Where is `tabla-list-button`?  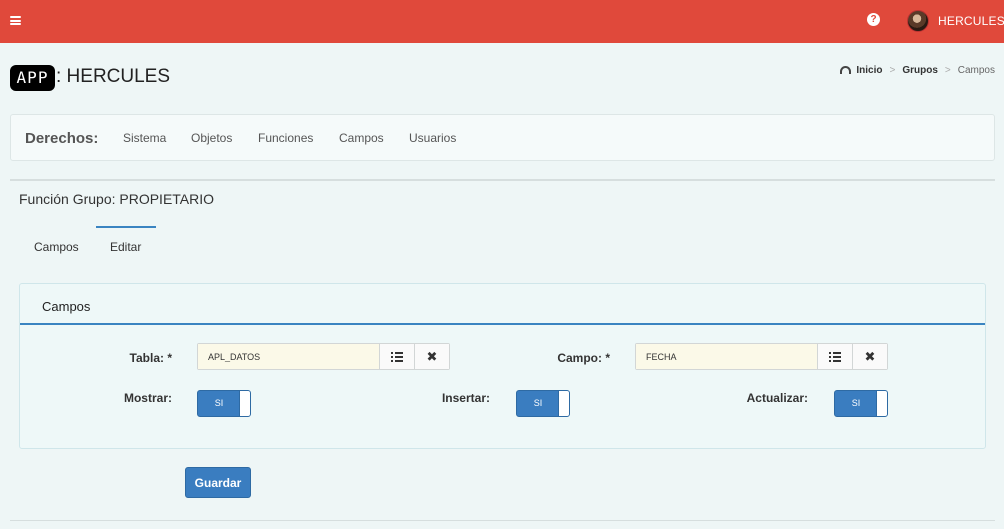 tabla-list-button is located at coordinates (396, 356).